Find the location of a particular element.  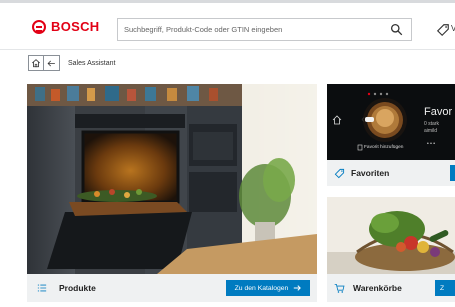

favorites-nav-label: V is located at coordinates (453, 28).